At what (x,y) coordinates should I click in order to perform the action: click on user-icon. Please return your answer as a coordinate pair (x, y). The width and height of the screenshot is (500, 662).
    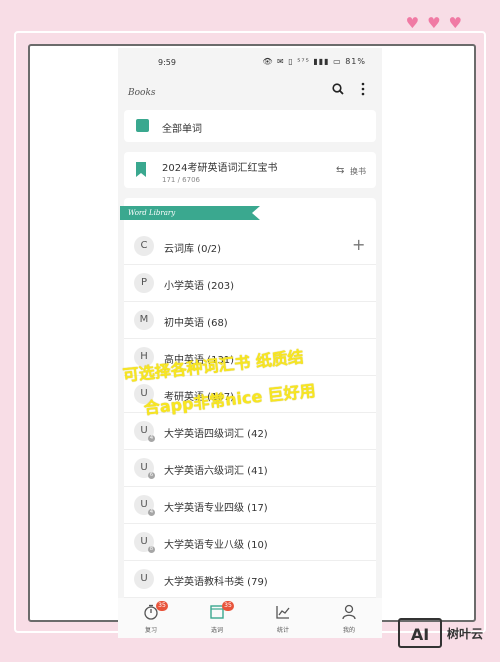
    Looking at the image, I should click on (349, 612).